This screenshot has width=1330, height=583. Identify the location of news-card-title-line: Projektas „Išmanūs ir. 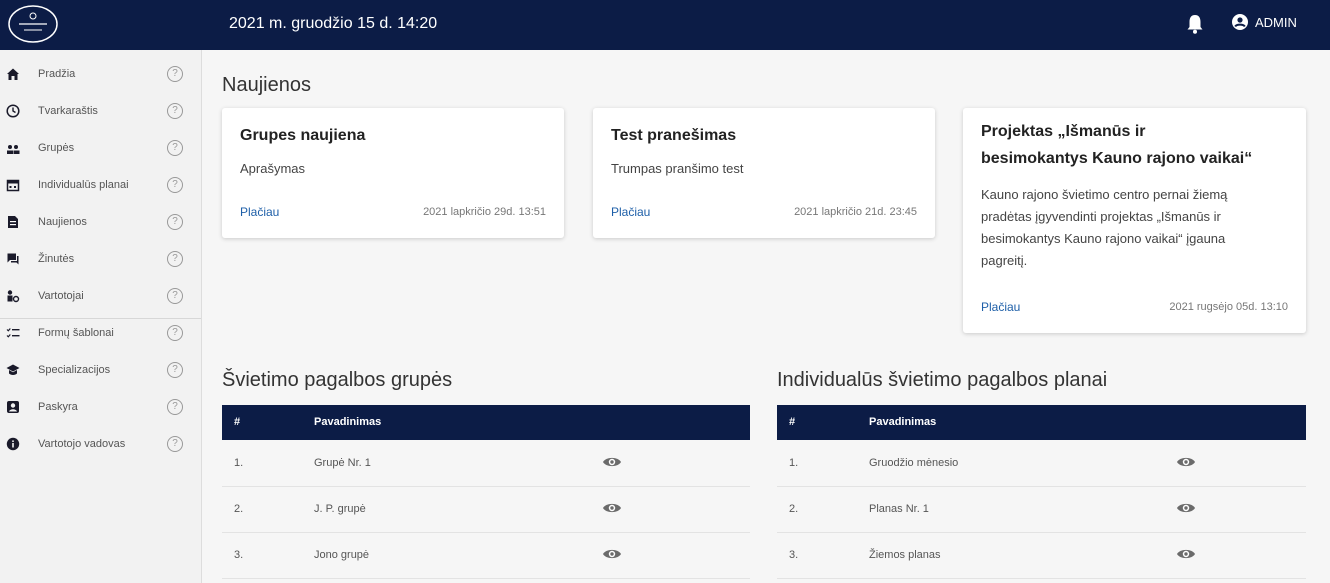
(1063, 131).